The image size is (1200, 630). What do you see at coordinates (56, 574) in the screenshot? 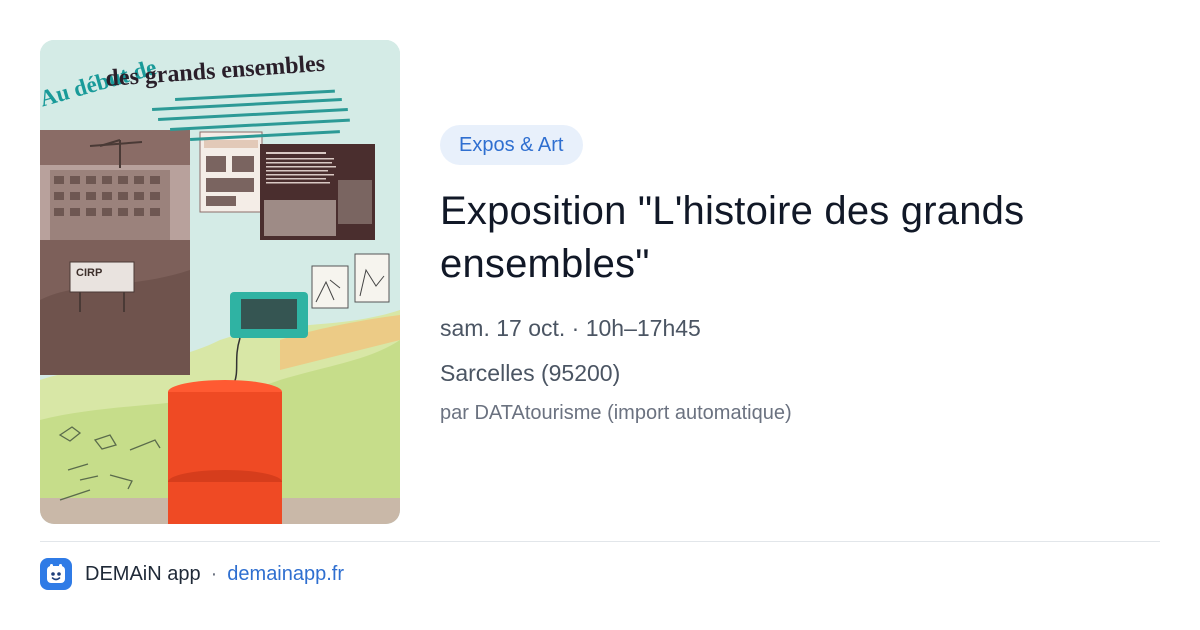
I see `app-logo-icon` at bounding box center [56, 574].